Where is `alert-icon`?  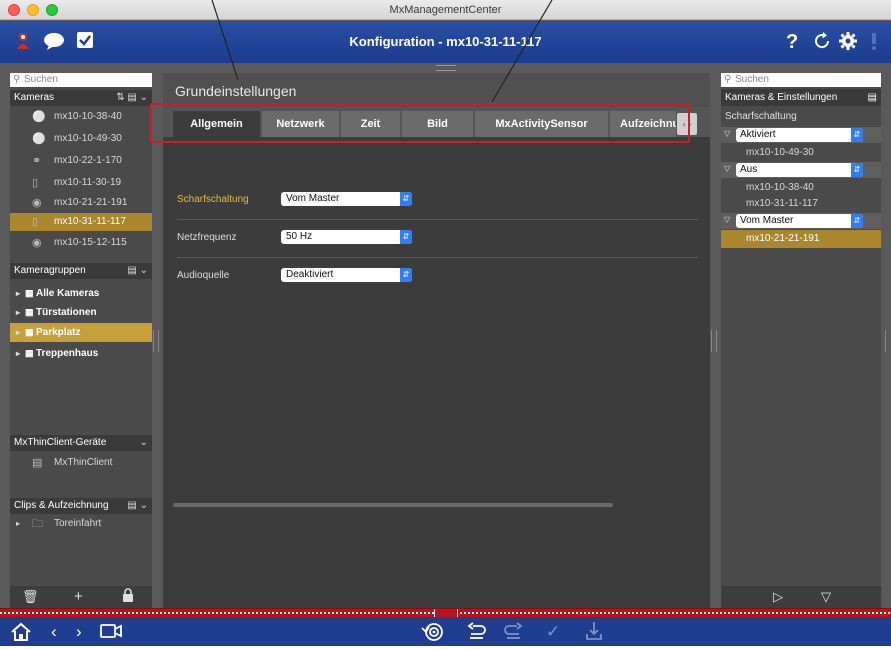
alert-icon is located at coordinates (874, 43).